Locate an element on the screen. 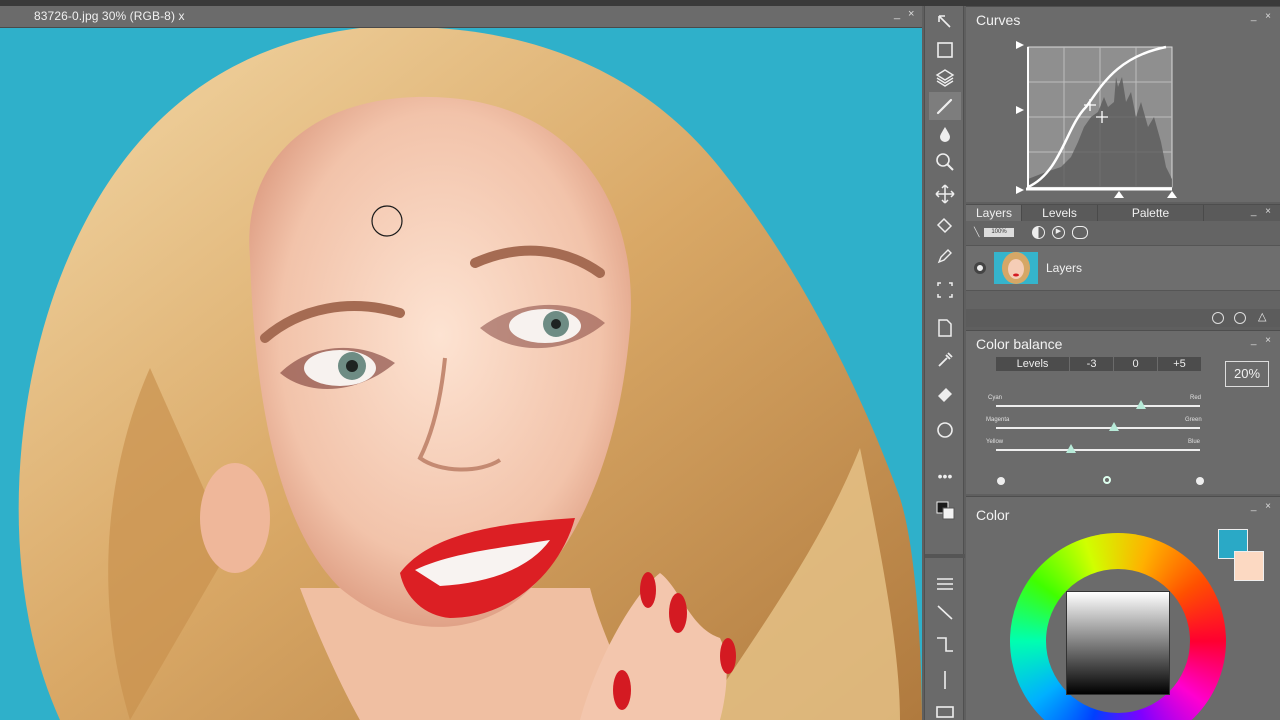  link-icon is located at coordinates (1080, 232).